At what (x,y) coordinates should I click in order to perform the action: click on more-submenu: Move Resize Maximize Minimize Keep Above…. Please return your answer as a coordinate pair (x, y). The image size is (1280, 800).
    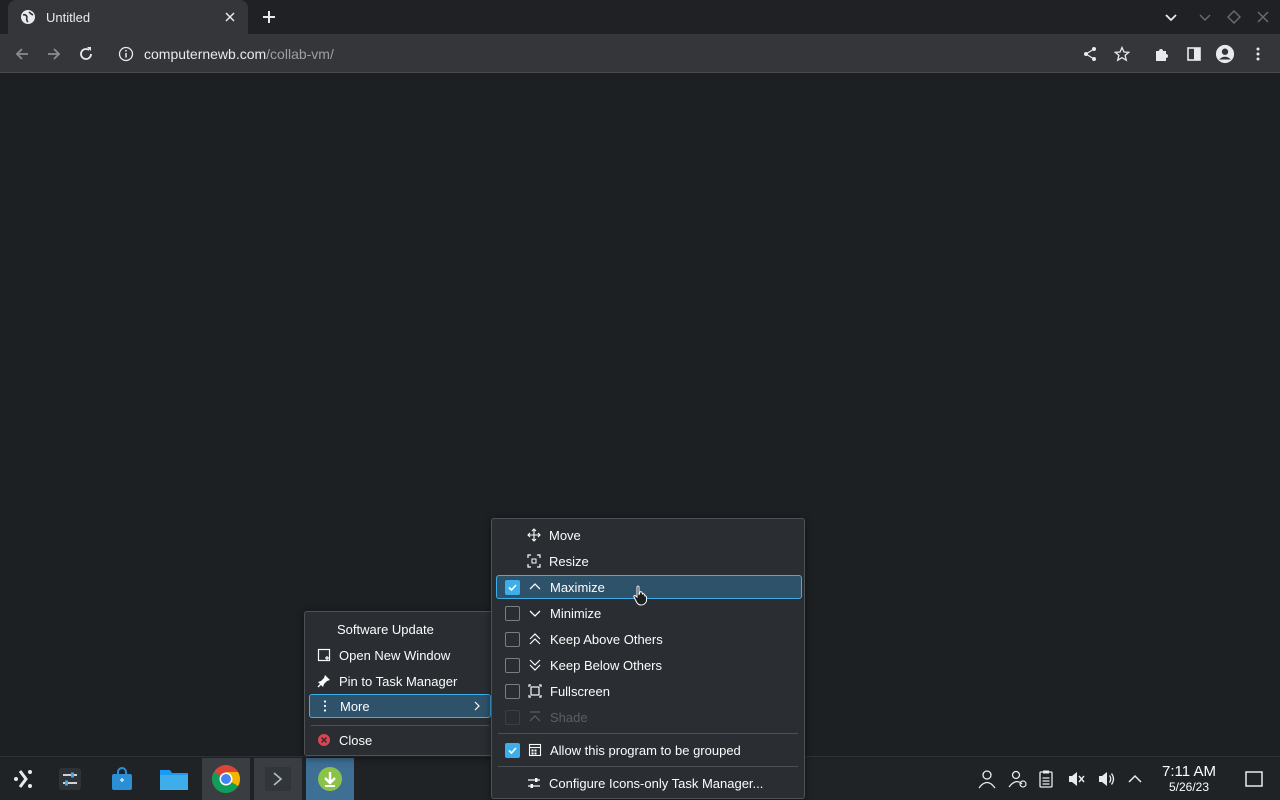
    Looking at the image, I should click on (648, 658).